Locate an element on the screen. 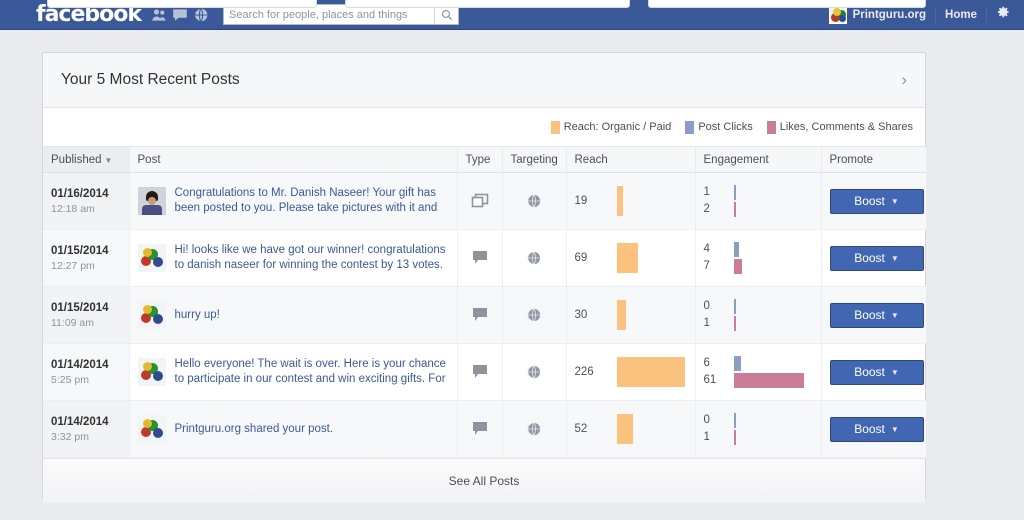 Image resolution: width=1024 pixels, height=520 pixels. post-time: 11:09 am is located at coordinates (72, 322).